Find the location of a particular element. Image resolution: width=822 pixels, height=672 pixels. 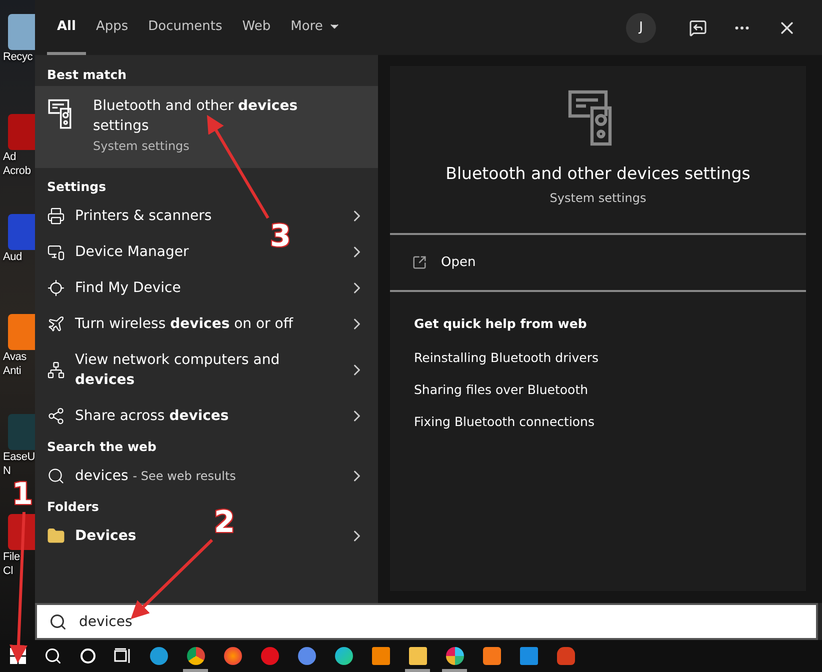

step-number: 1 is located at coordinates (22, 495).